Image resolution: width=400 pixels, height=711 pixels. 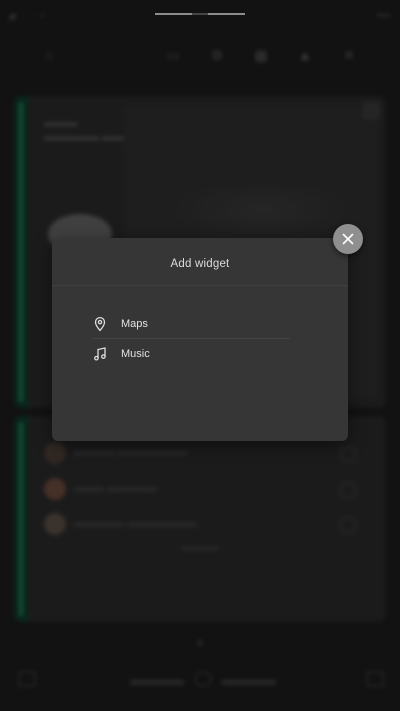 What do you see at coordinates (218, 324) in the screenshot?
I see `option-maps: Maps` at bounding box center [218, 324].